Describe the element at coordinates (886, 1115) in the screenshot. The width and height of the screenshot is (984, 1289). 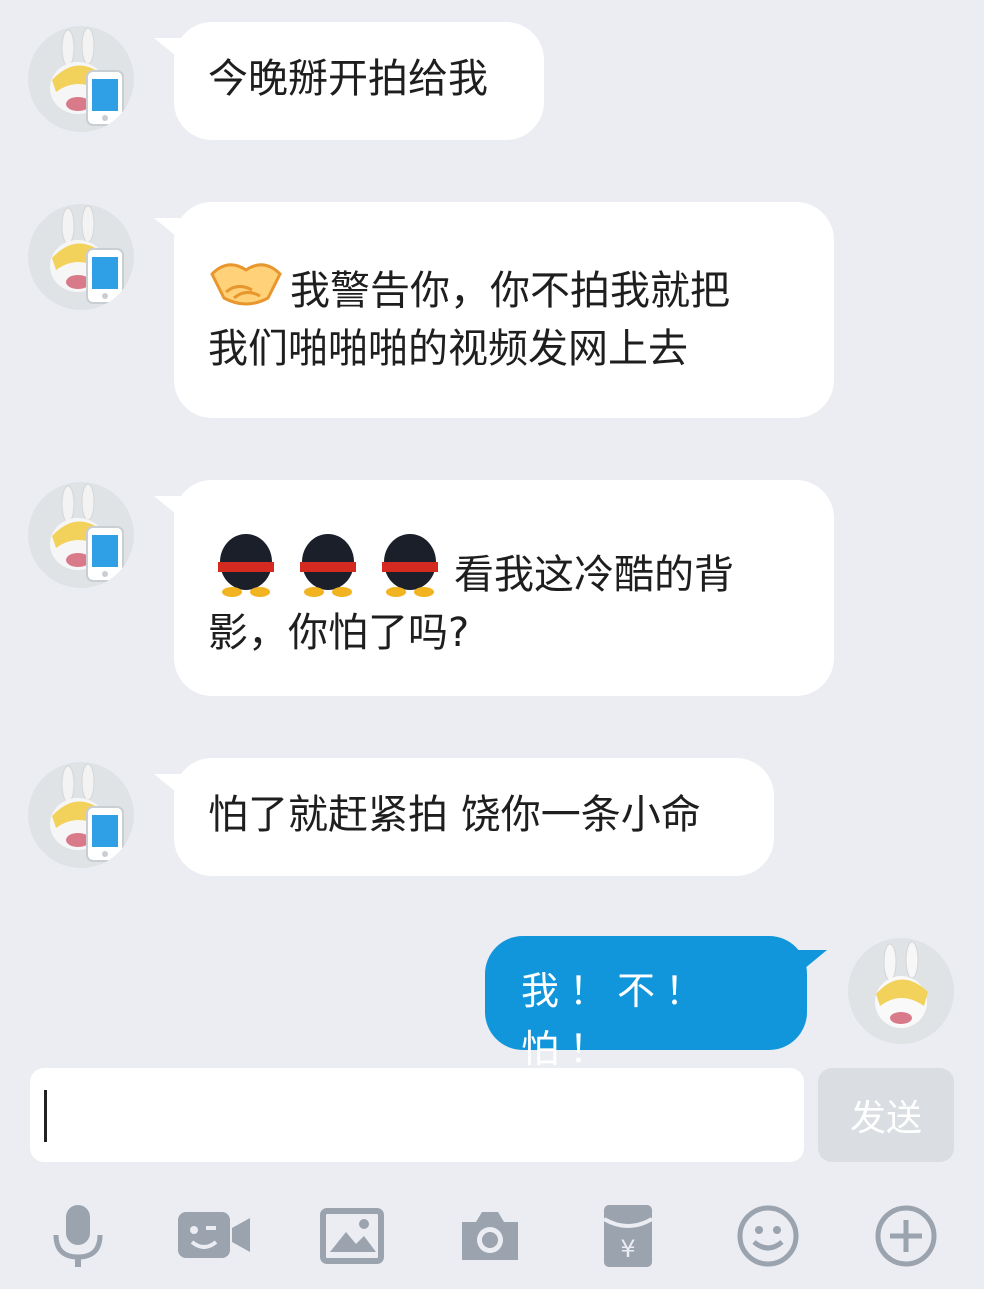
I see `send-button: 发送` at that location.